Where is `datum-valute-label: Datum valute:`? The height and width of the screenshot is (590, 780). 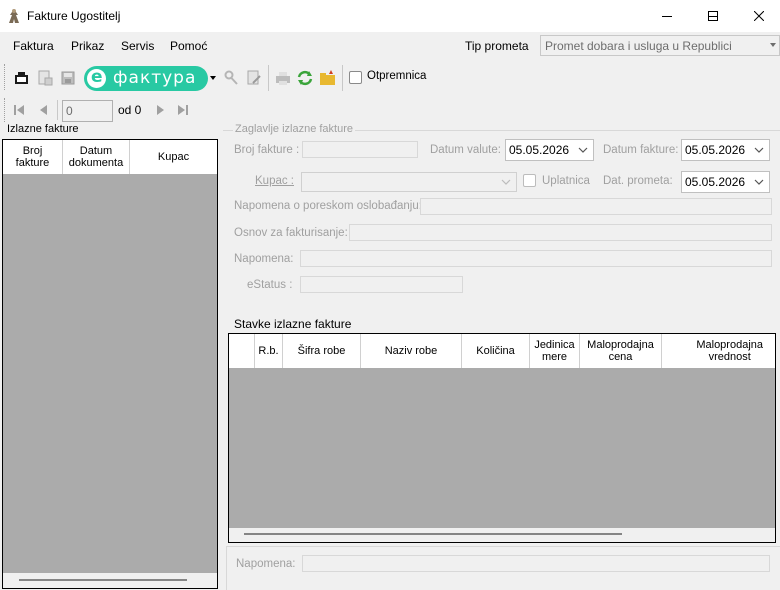
datum-valute-label: Datum valute: is located at coordinates (465, 150).